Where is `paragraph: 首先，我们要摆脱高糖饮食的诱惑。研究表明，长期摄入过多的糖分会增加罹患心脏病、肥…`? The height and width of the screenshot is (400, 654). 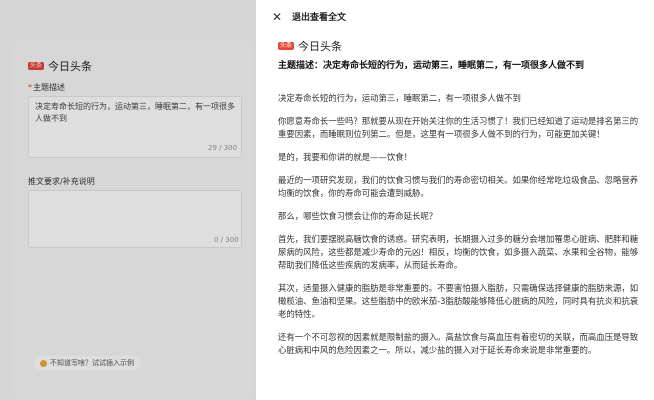 paragraph: 首先，我们要摆脱高糖饮食的诱惑。研究表明，长期摄入过多的糖分会增加罹患心脏病、肥… is located at coordinates (458, 252).